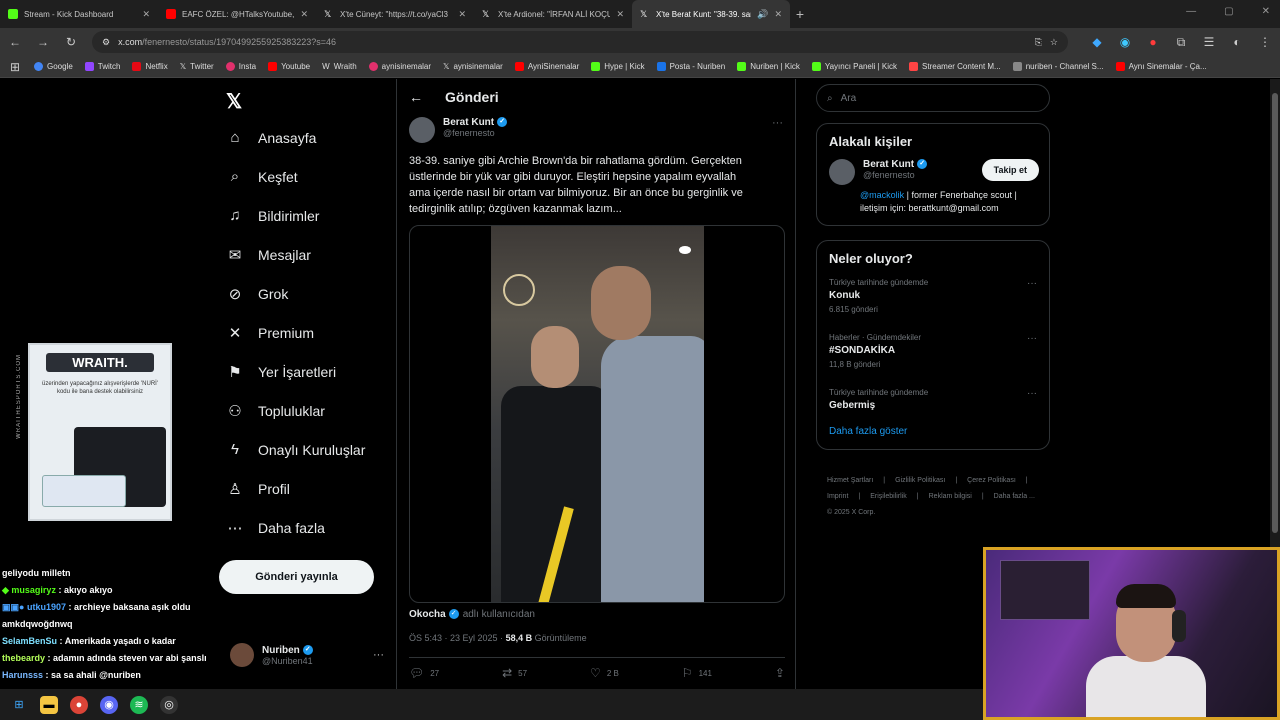 This screenshot has height=720, width=1280. Describe the element at coordinates (1097, 42) in the screenshot. I see `extension-shield-icon: ◆` at that location.